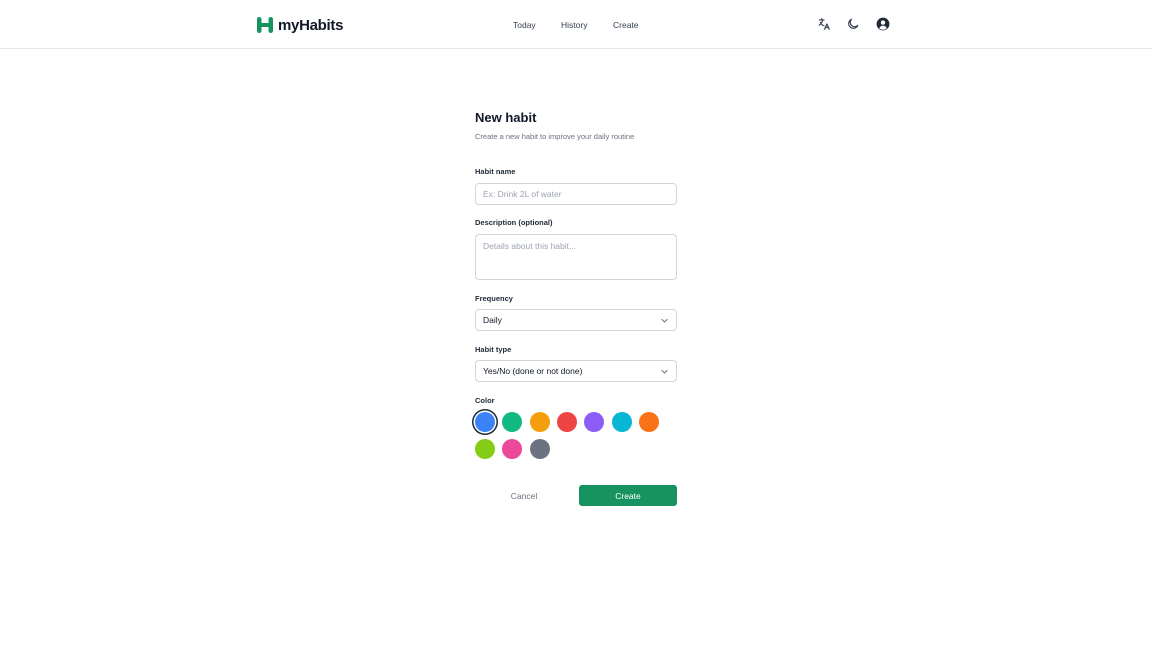 This screenshot has height=648, width=1152. What do you see at coordinates (853, 24) in the screenshot?
I see `moon-icon` at bounding box center [853, 24].